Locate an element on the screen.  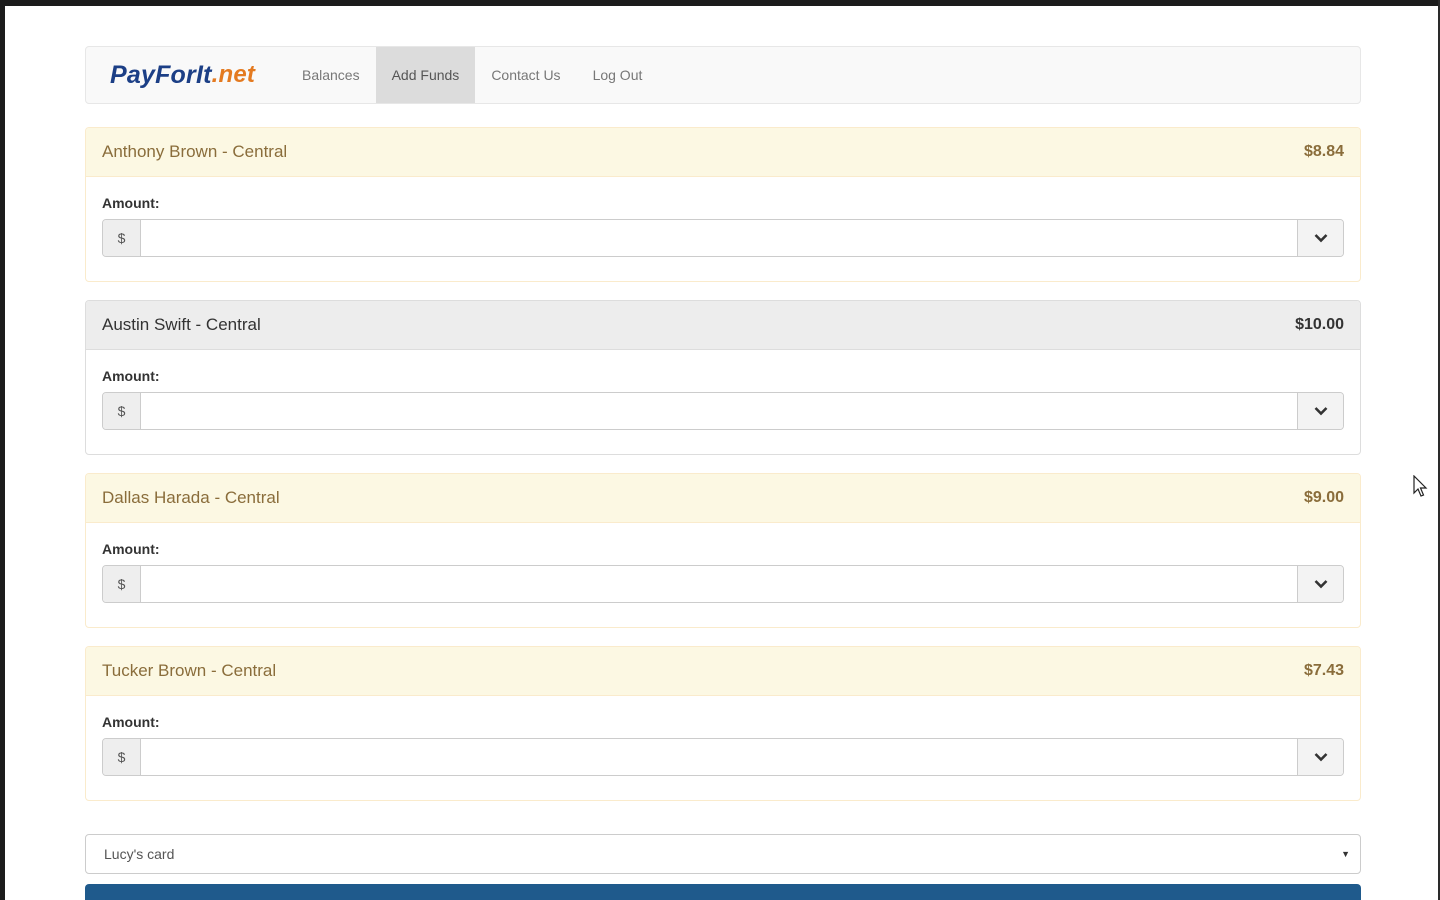
account-heading: Austin Swift - Central $10.00 is located at coordinates (723, 325).